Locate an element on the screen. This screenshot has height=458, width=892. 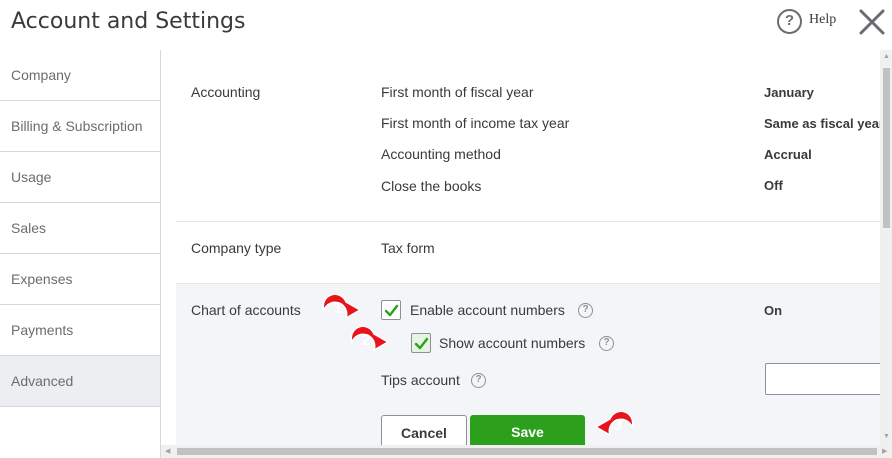
enable-account-numbers-checkbox is located at coordinates (391, 310).